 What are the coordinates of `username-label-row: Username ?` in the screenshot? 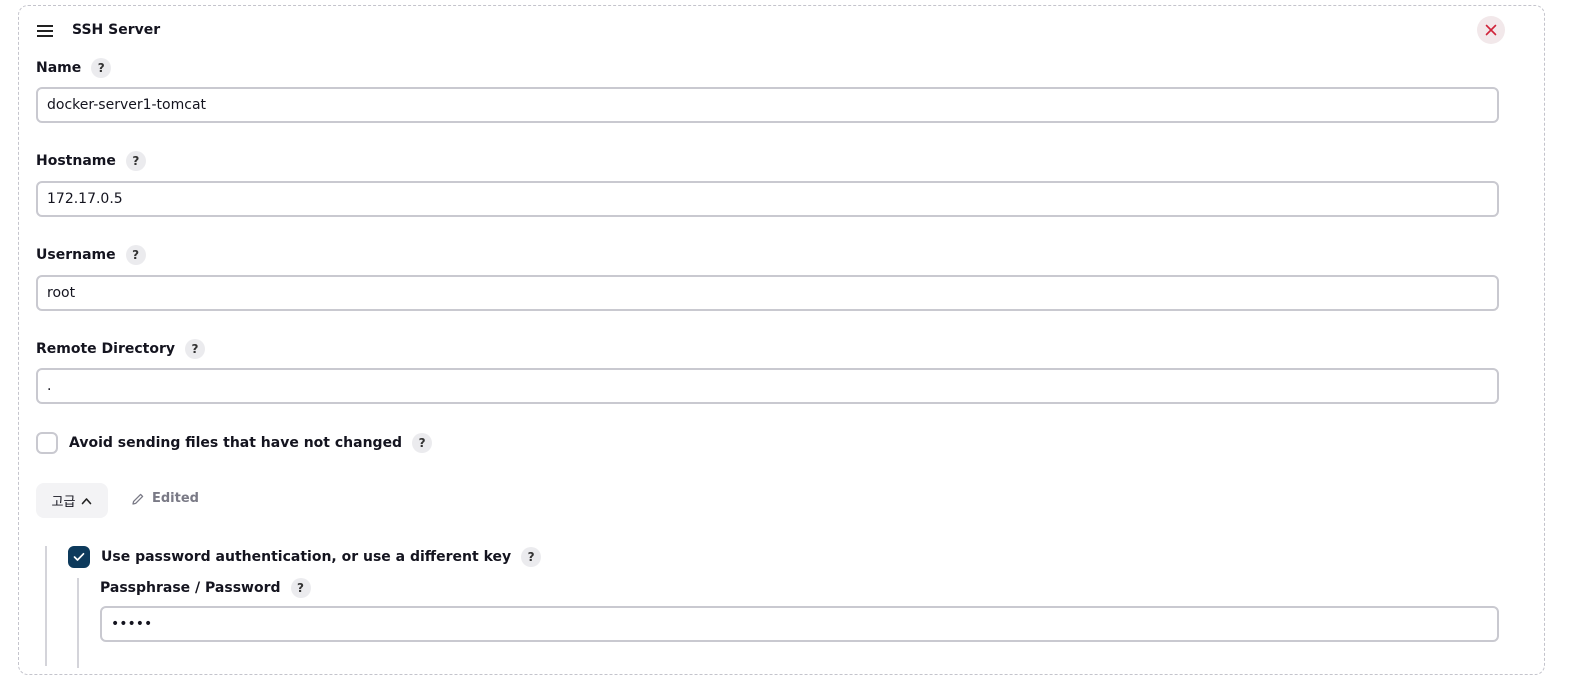 It's located at (91, 255).